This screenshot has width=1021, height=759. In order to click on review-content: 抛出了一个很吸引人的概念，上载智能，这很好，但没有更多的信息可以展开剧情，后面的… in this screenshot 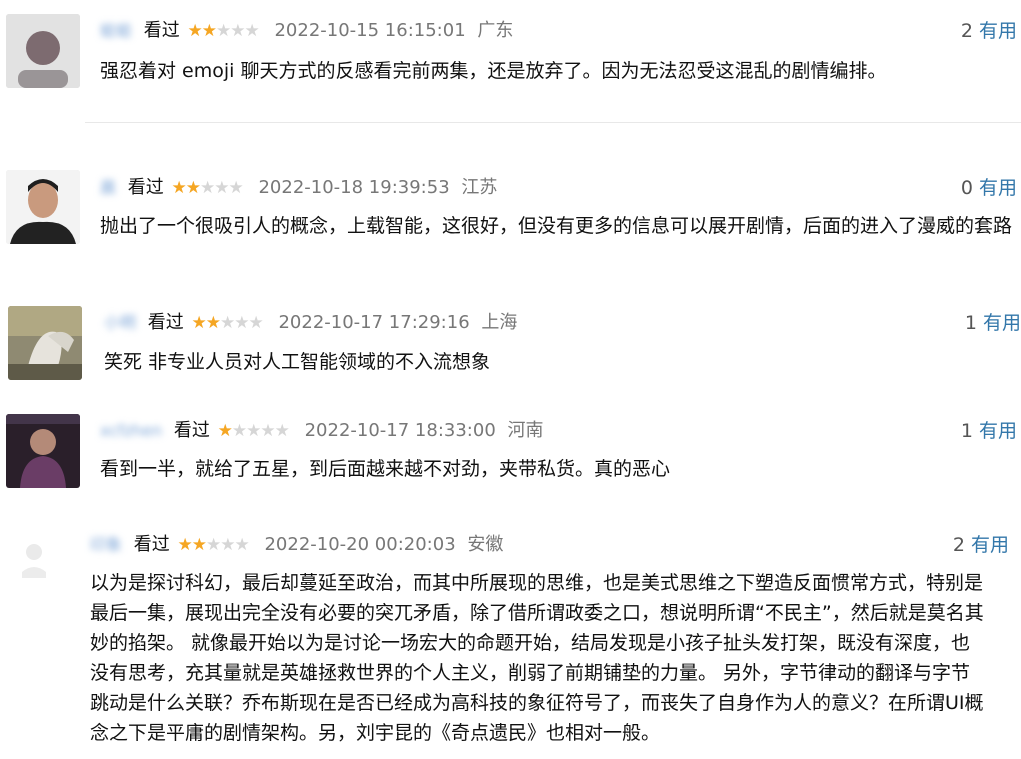, I will do `click(556, 226)`.